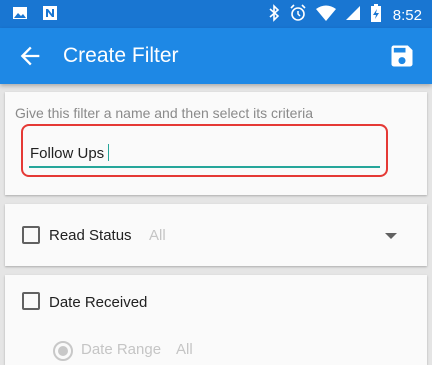 Image resolution: width=432 pixels, height=365 pixels. Describe the element at coordinates (184, 349) in the screenshot. I see `date-range-value: All` at that location.